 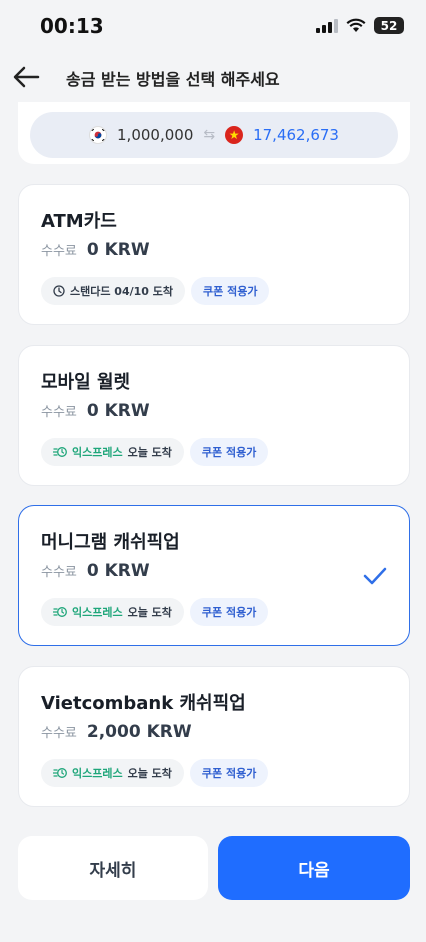 What do you see at coordinates (79, 221) in the screenshot?
I see `method-name: ATM카드` at bounding box center [79, 221].